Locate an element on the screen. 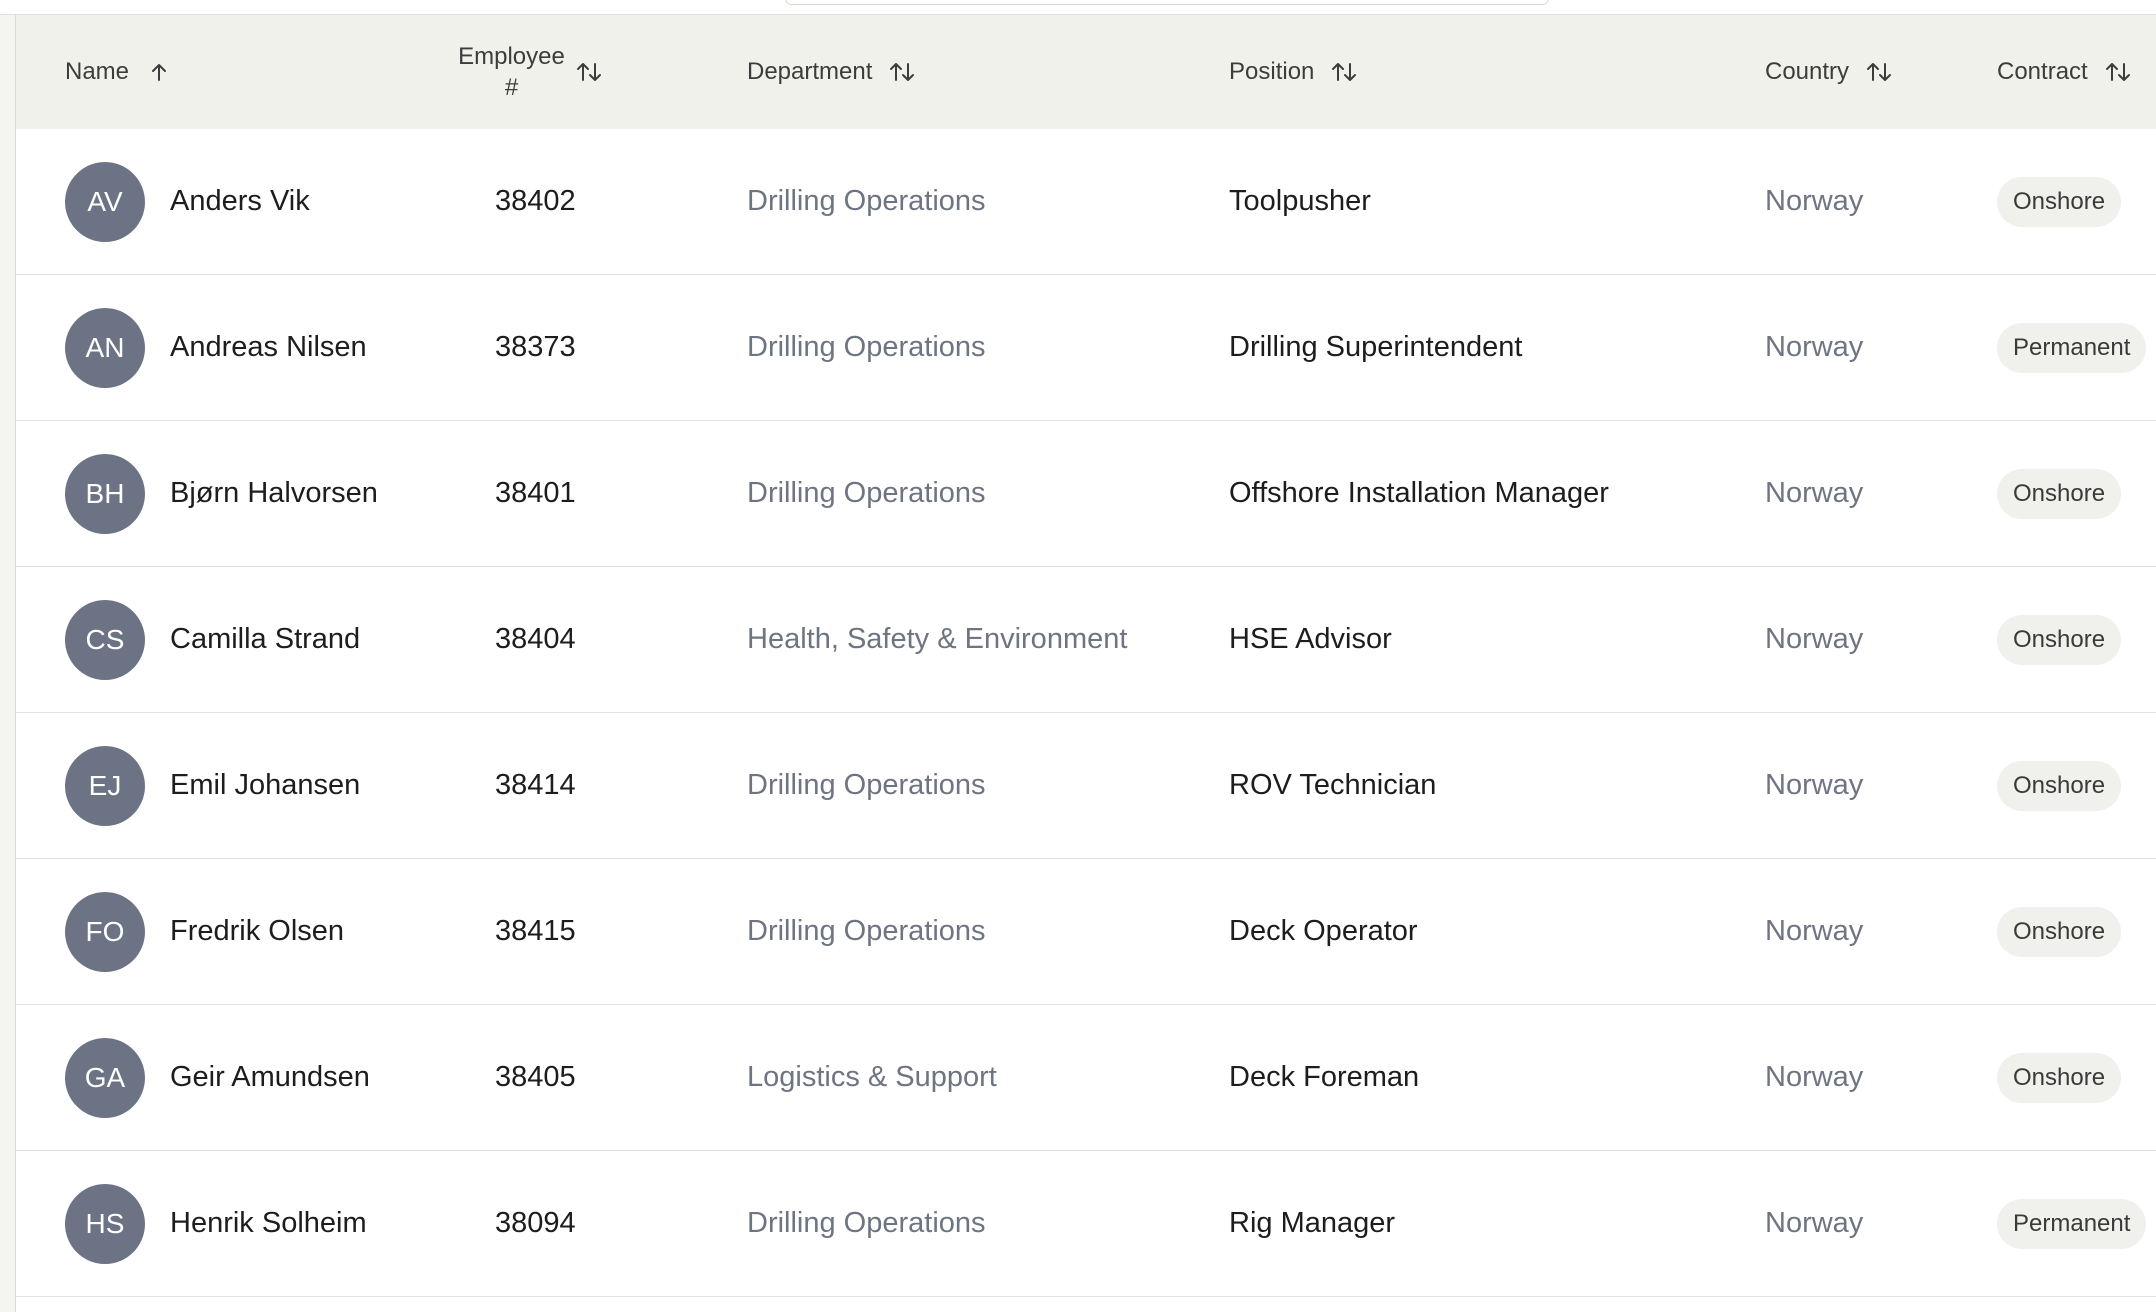  cell-employee-number: 38094 is located at coordinates (535, 1223).